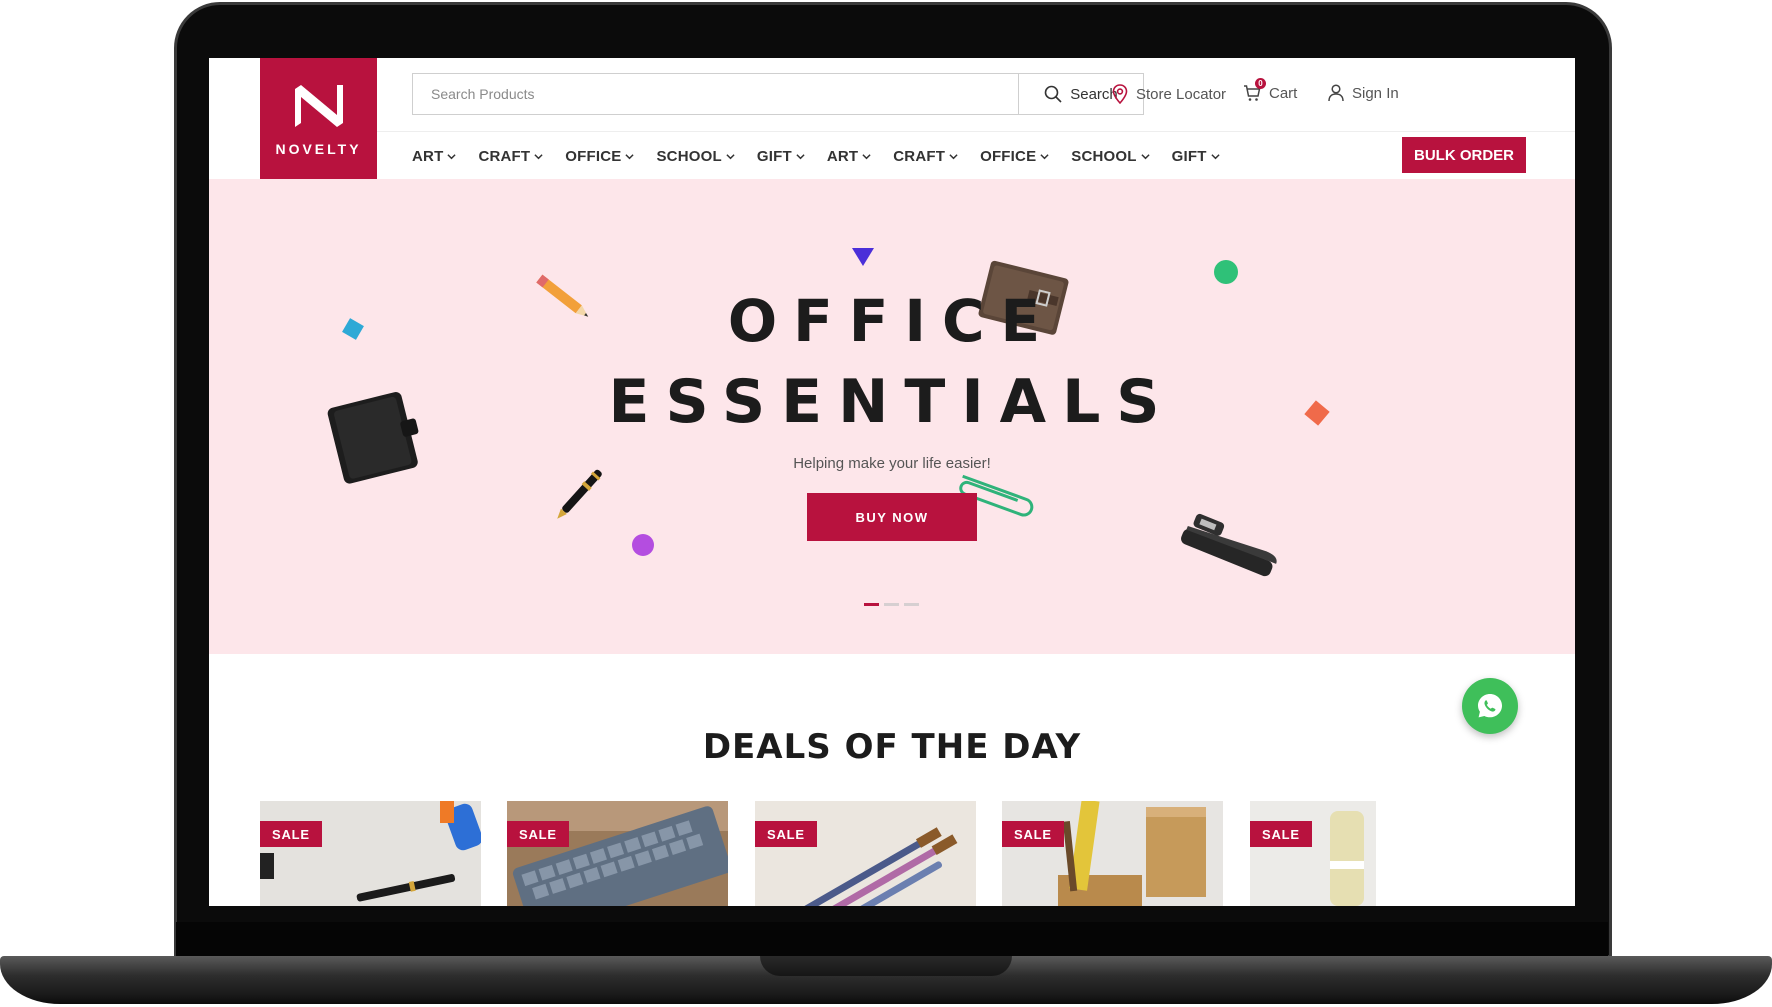  What do you see at coordinates (892, 321) in the screenshot?
I see `hero-title-line1: OFFICE` at bounding box center [892, 321].